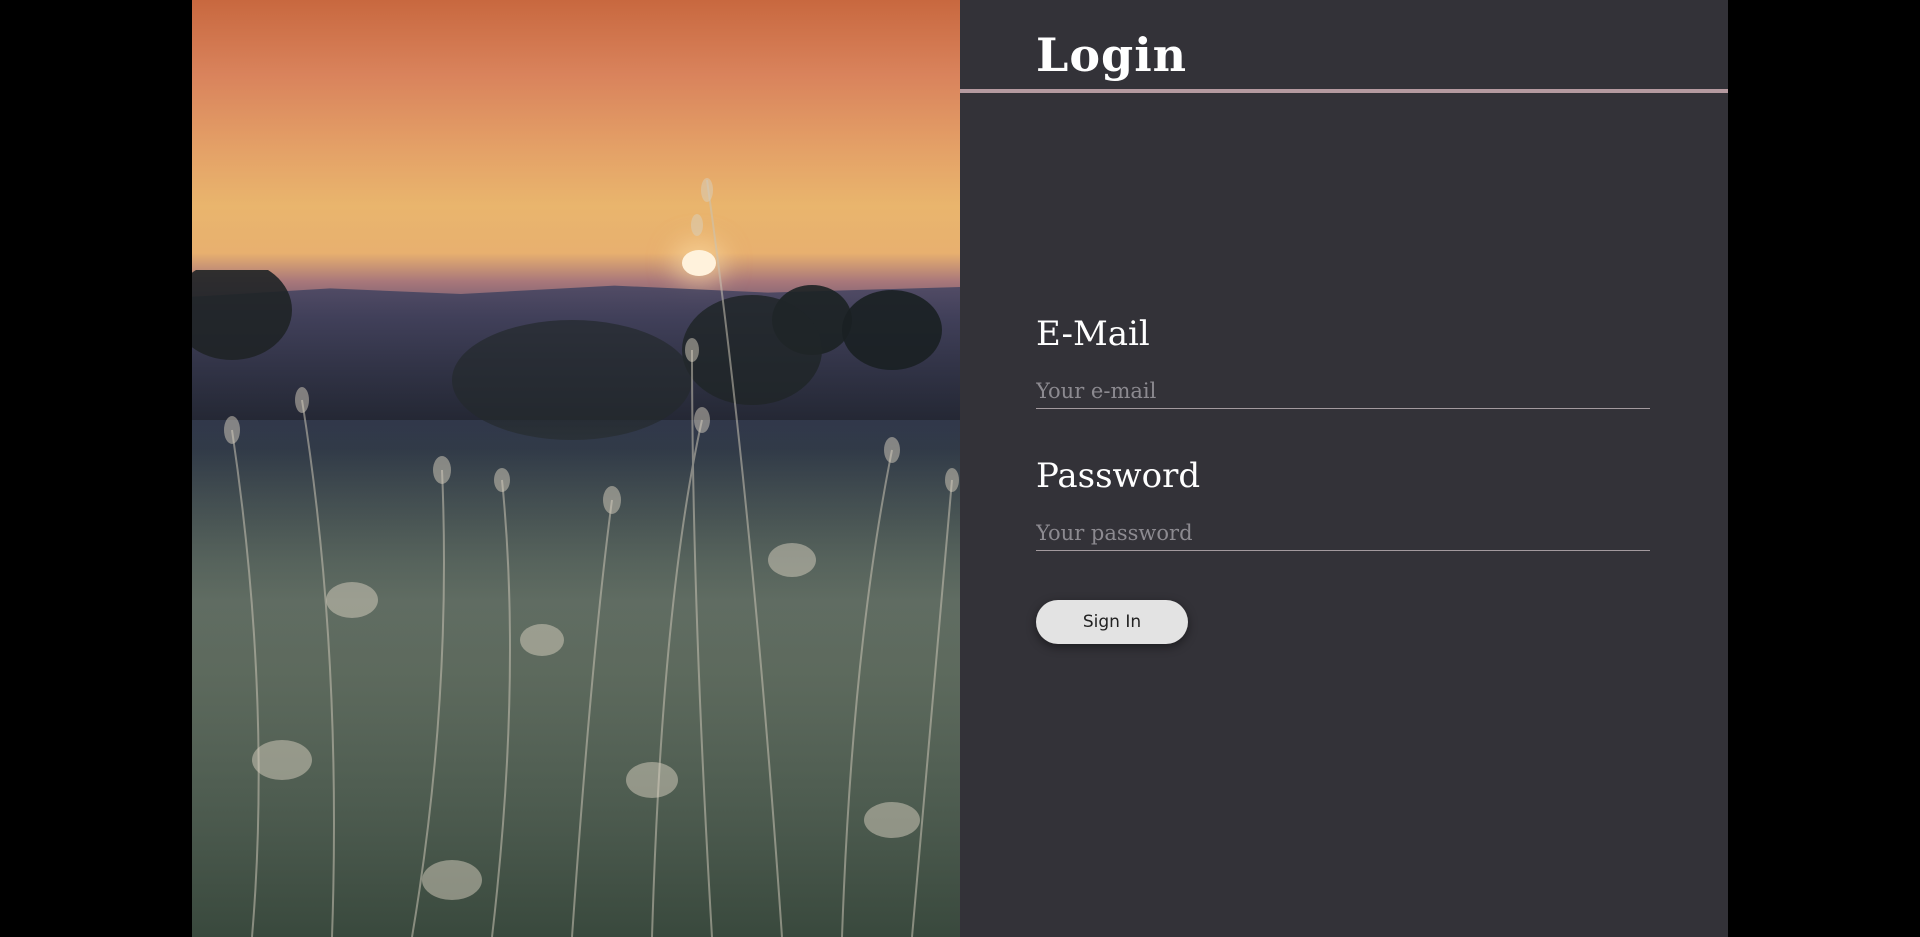  Describe the element at coordinates (1118, 476) in the screenshot. I see `password-label: Password` at that location.